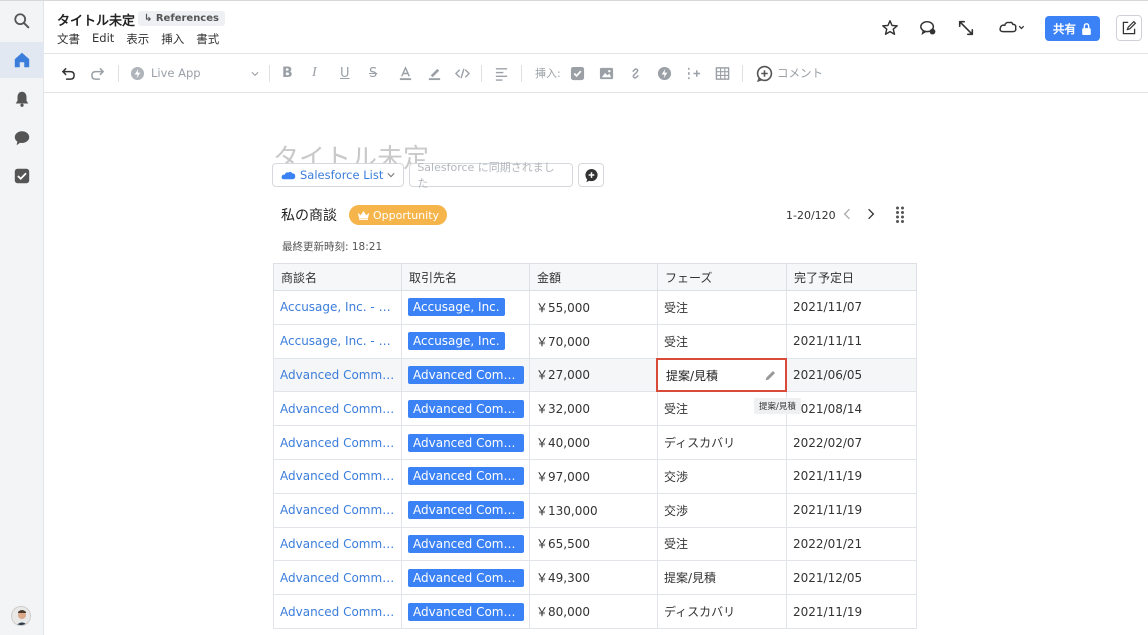  What do you see at coordinates (664, 73) in the screenshot?
I see `live-app-insert-icon` at bounding box center [664, 73].